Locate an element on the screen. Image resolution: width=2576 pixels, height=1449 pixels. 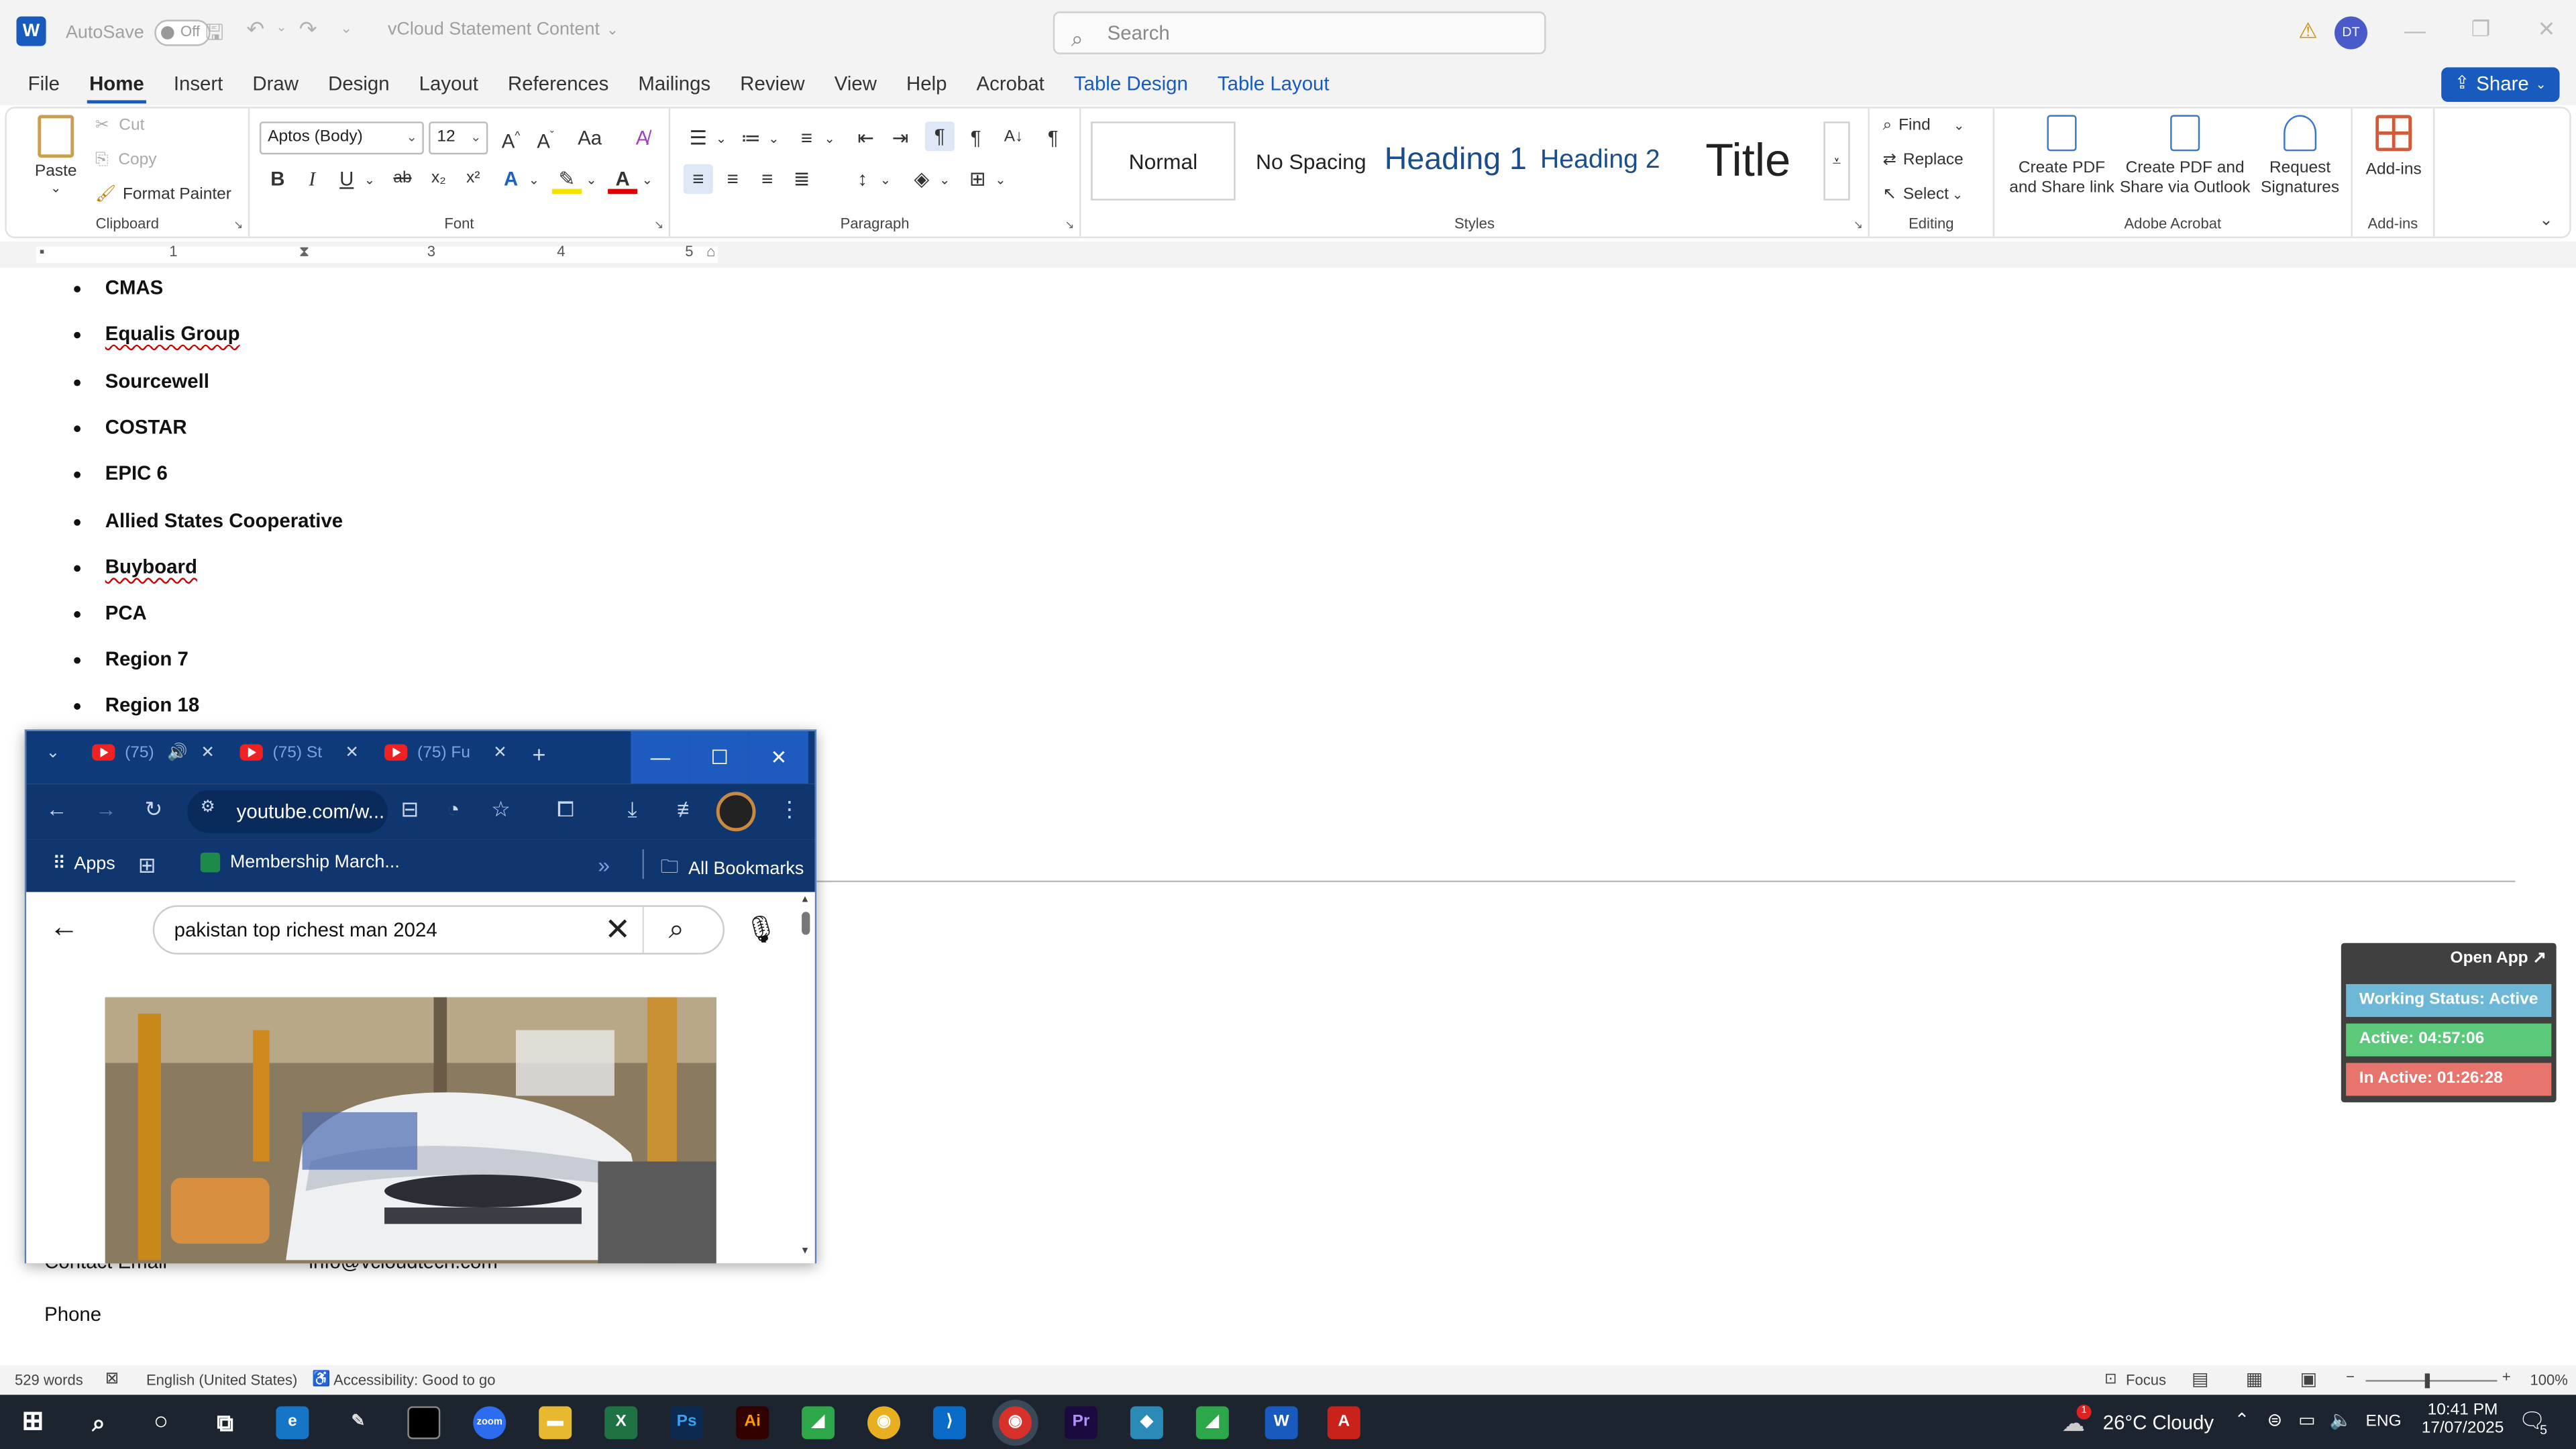
illustrator-icon: Ai is located at coordinates (752, 1423).